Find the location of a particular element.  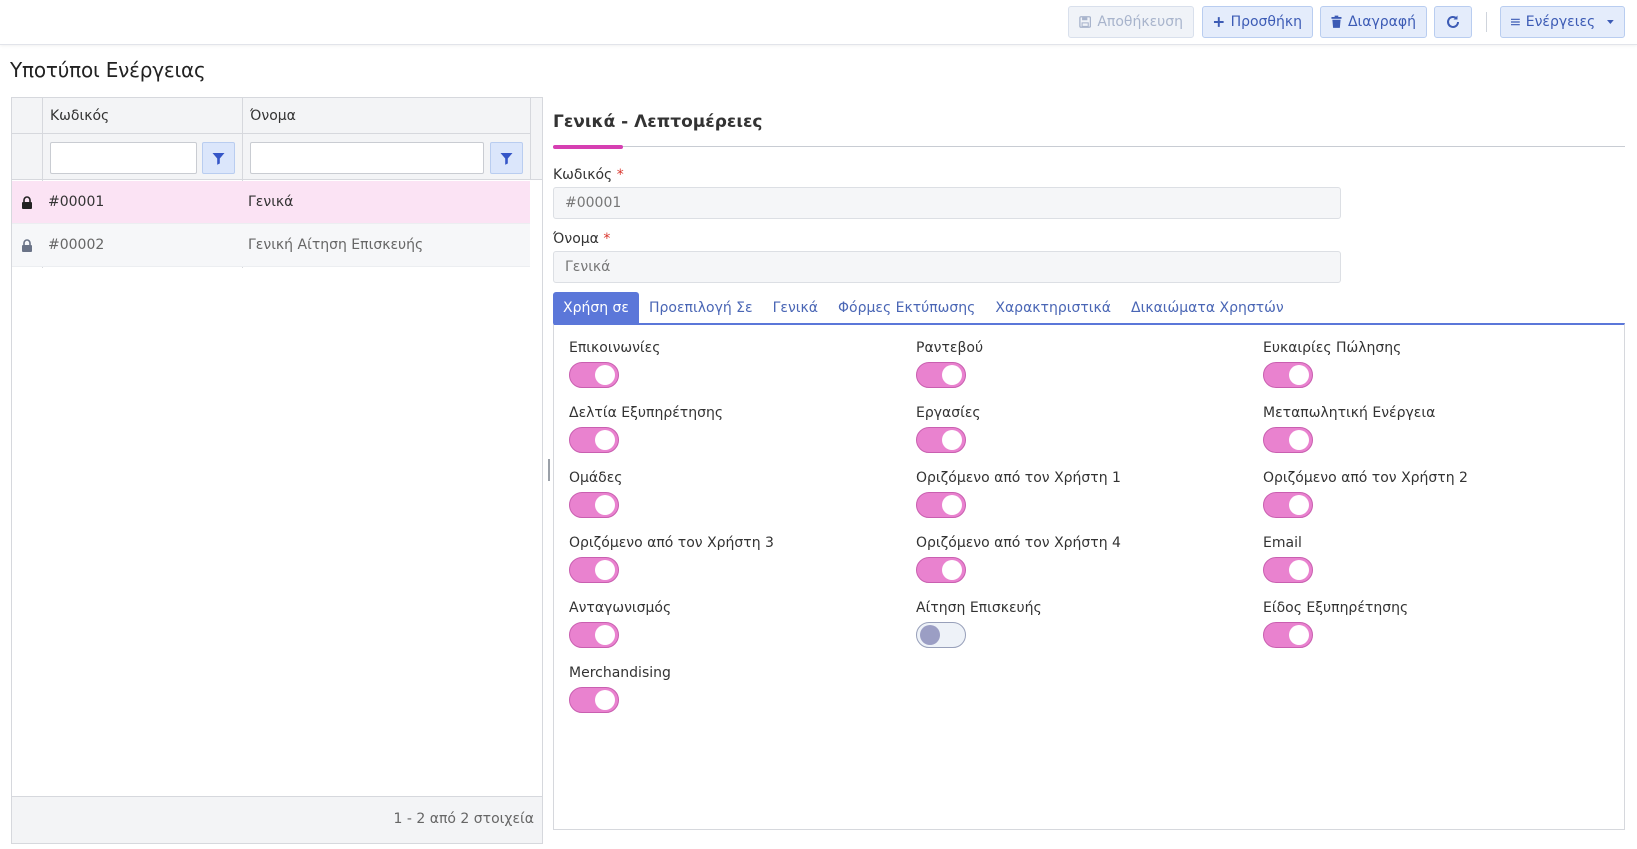

section-divider is located at coordinates (1089, 146).